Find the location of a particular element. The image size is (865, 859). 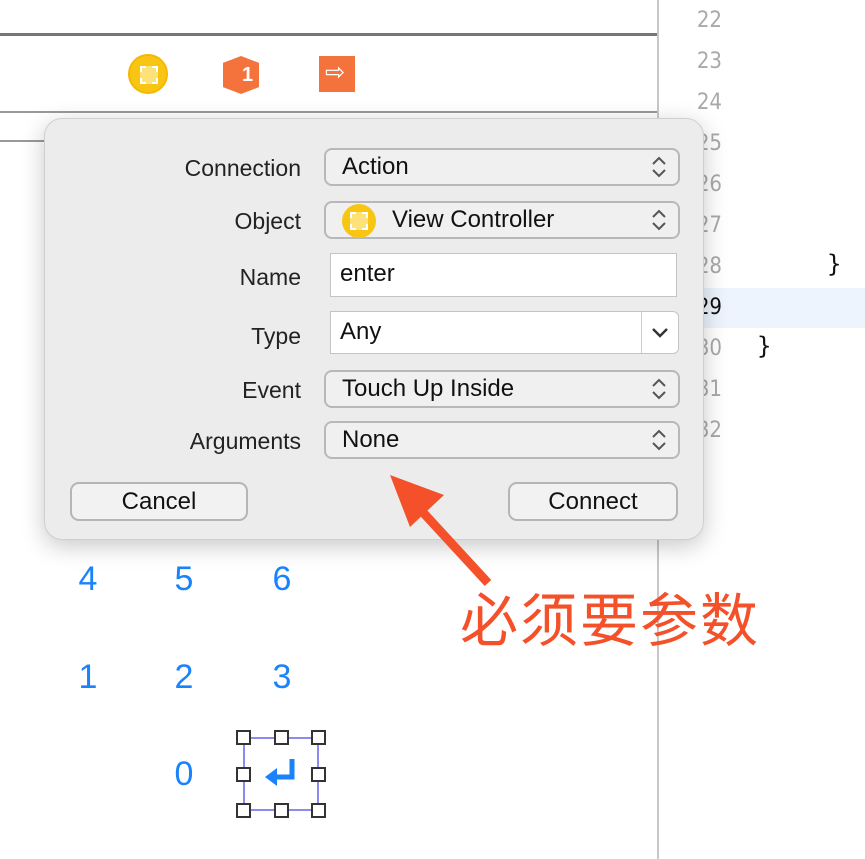

object-popup: View Controller is located at coordinates (502, 220).